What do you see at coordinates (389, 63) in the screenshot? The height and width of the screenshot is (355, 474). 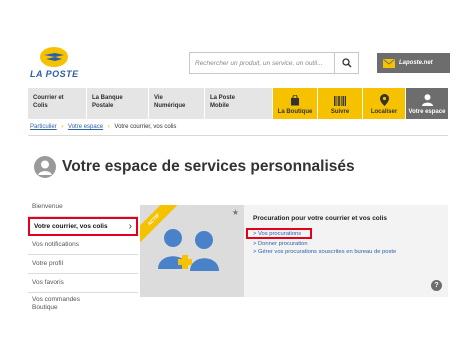 I see `envelope-icon` at bounding box center [389, 63].